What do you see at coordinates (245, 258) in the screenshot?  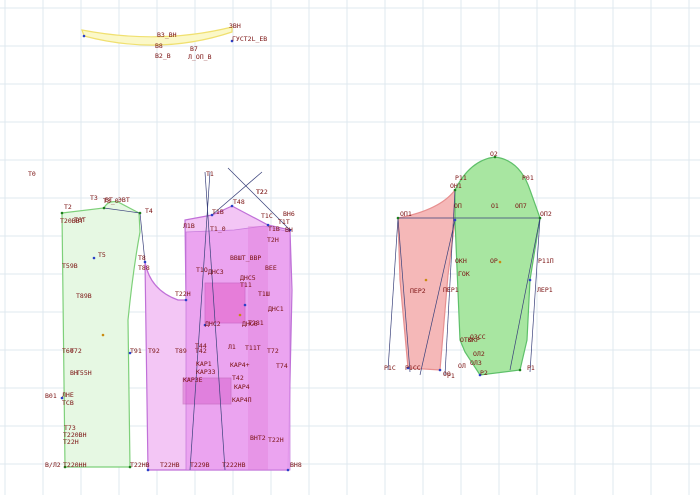 I see `point-label-back: ВВШТ_ВВР` at bounding box center [245, 258].